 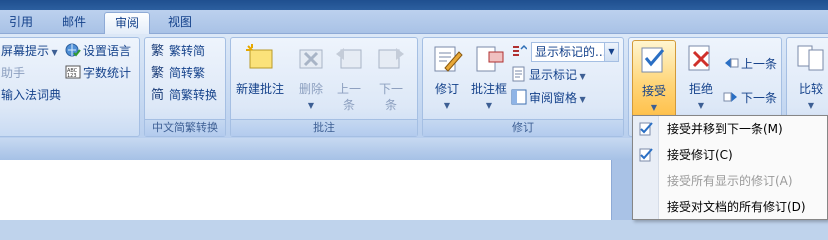 What do you see at coordinates (414, 5) in the screenshot?
I see `title-bar` at bounding box center [414, 5].